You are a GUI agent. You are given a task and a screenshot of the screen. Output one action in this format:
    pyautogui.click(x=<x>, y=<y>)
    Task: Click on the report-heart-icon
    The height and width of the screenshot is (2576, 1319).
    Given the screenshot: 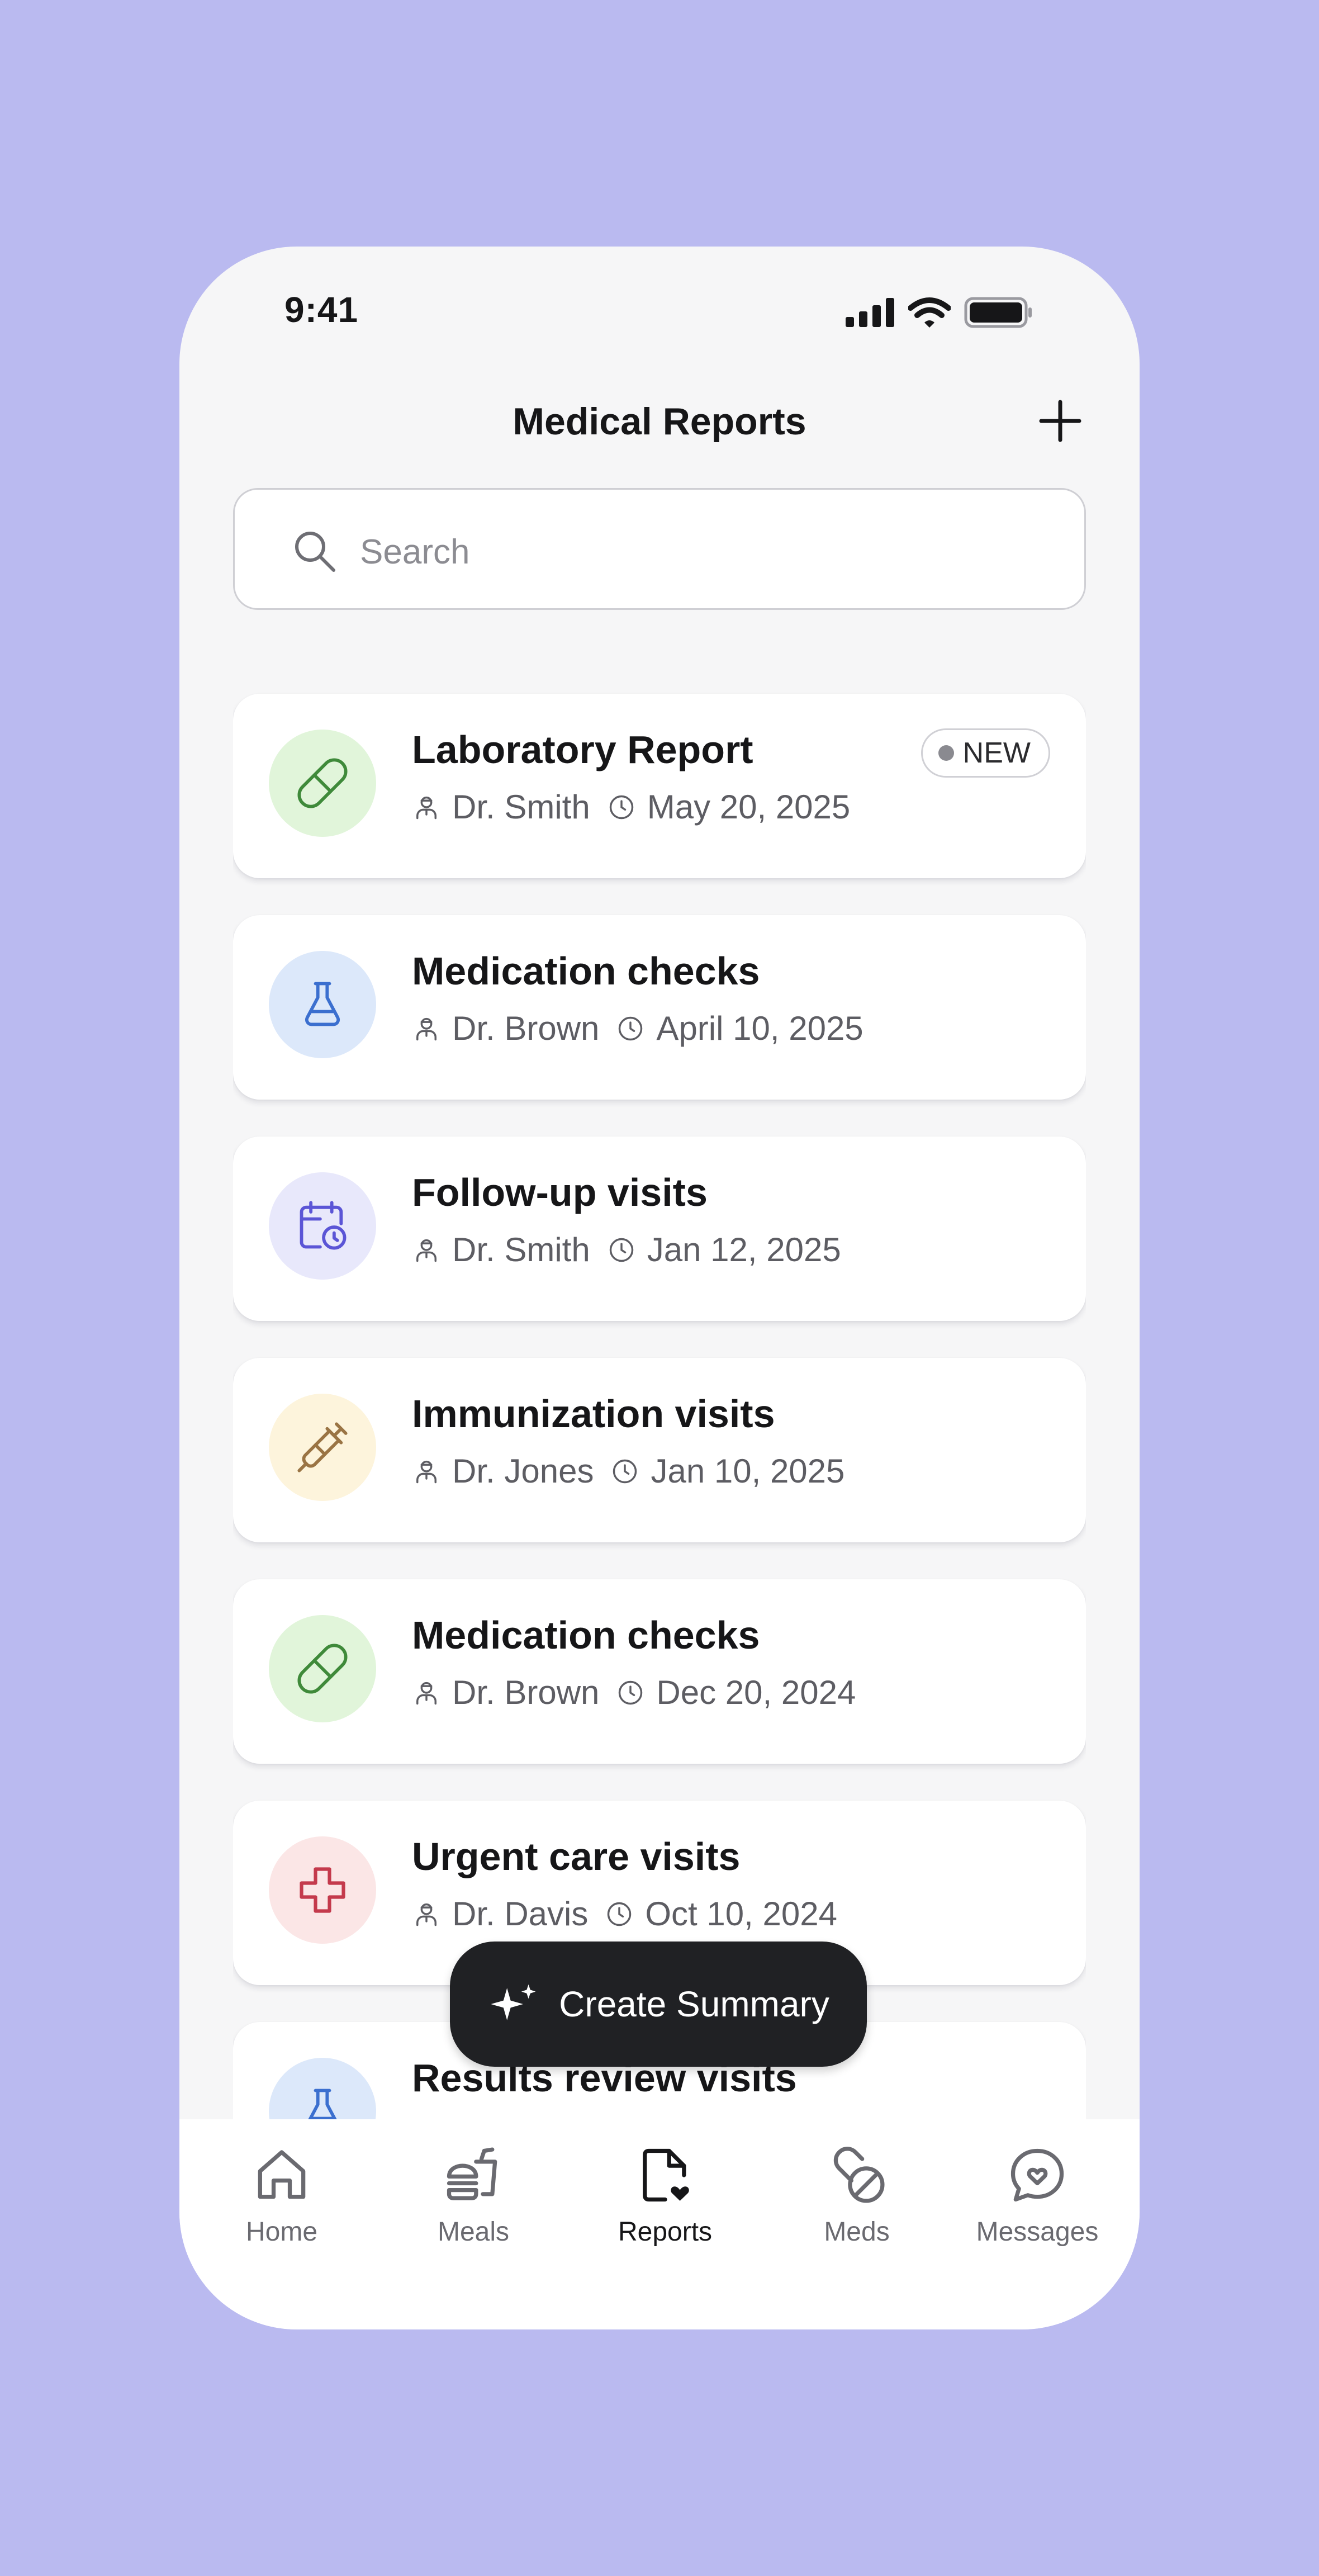 What is the action you would take?
    pyautogui.click(x=666, y=2175)
    